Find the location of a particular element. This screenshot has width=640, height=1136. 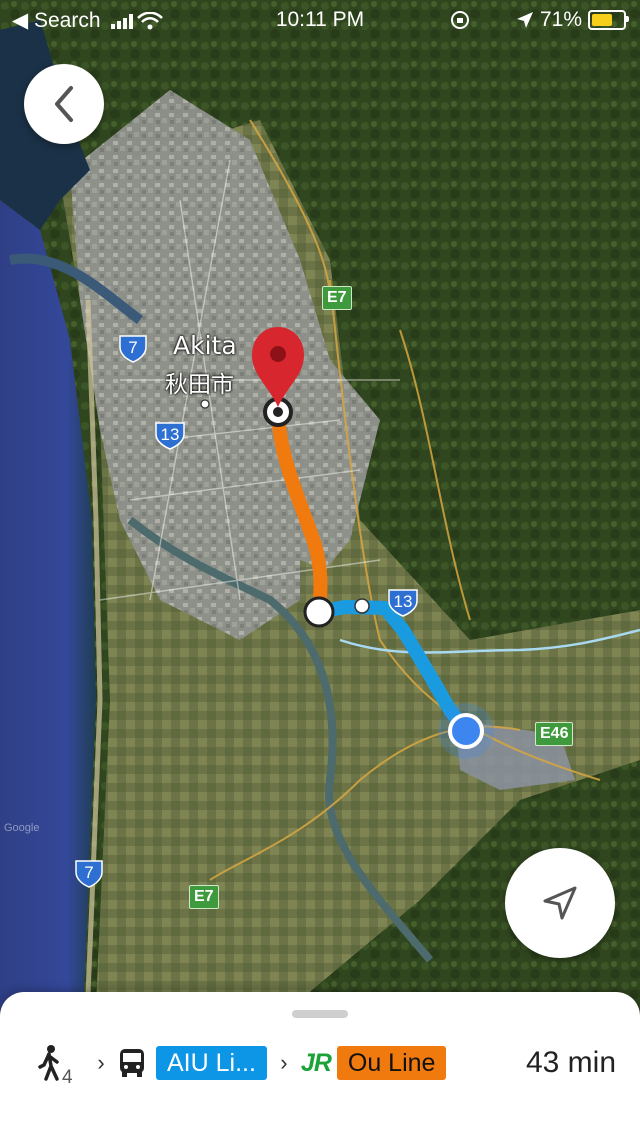

navigation-arrow-icon is located at coordinates (560, 903).